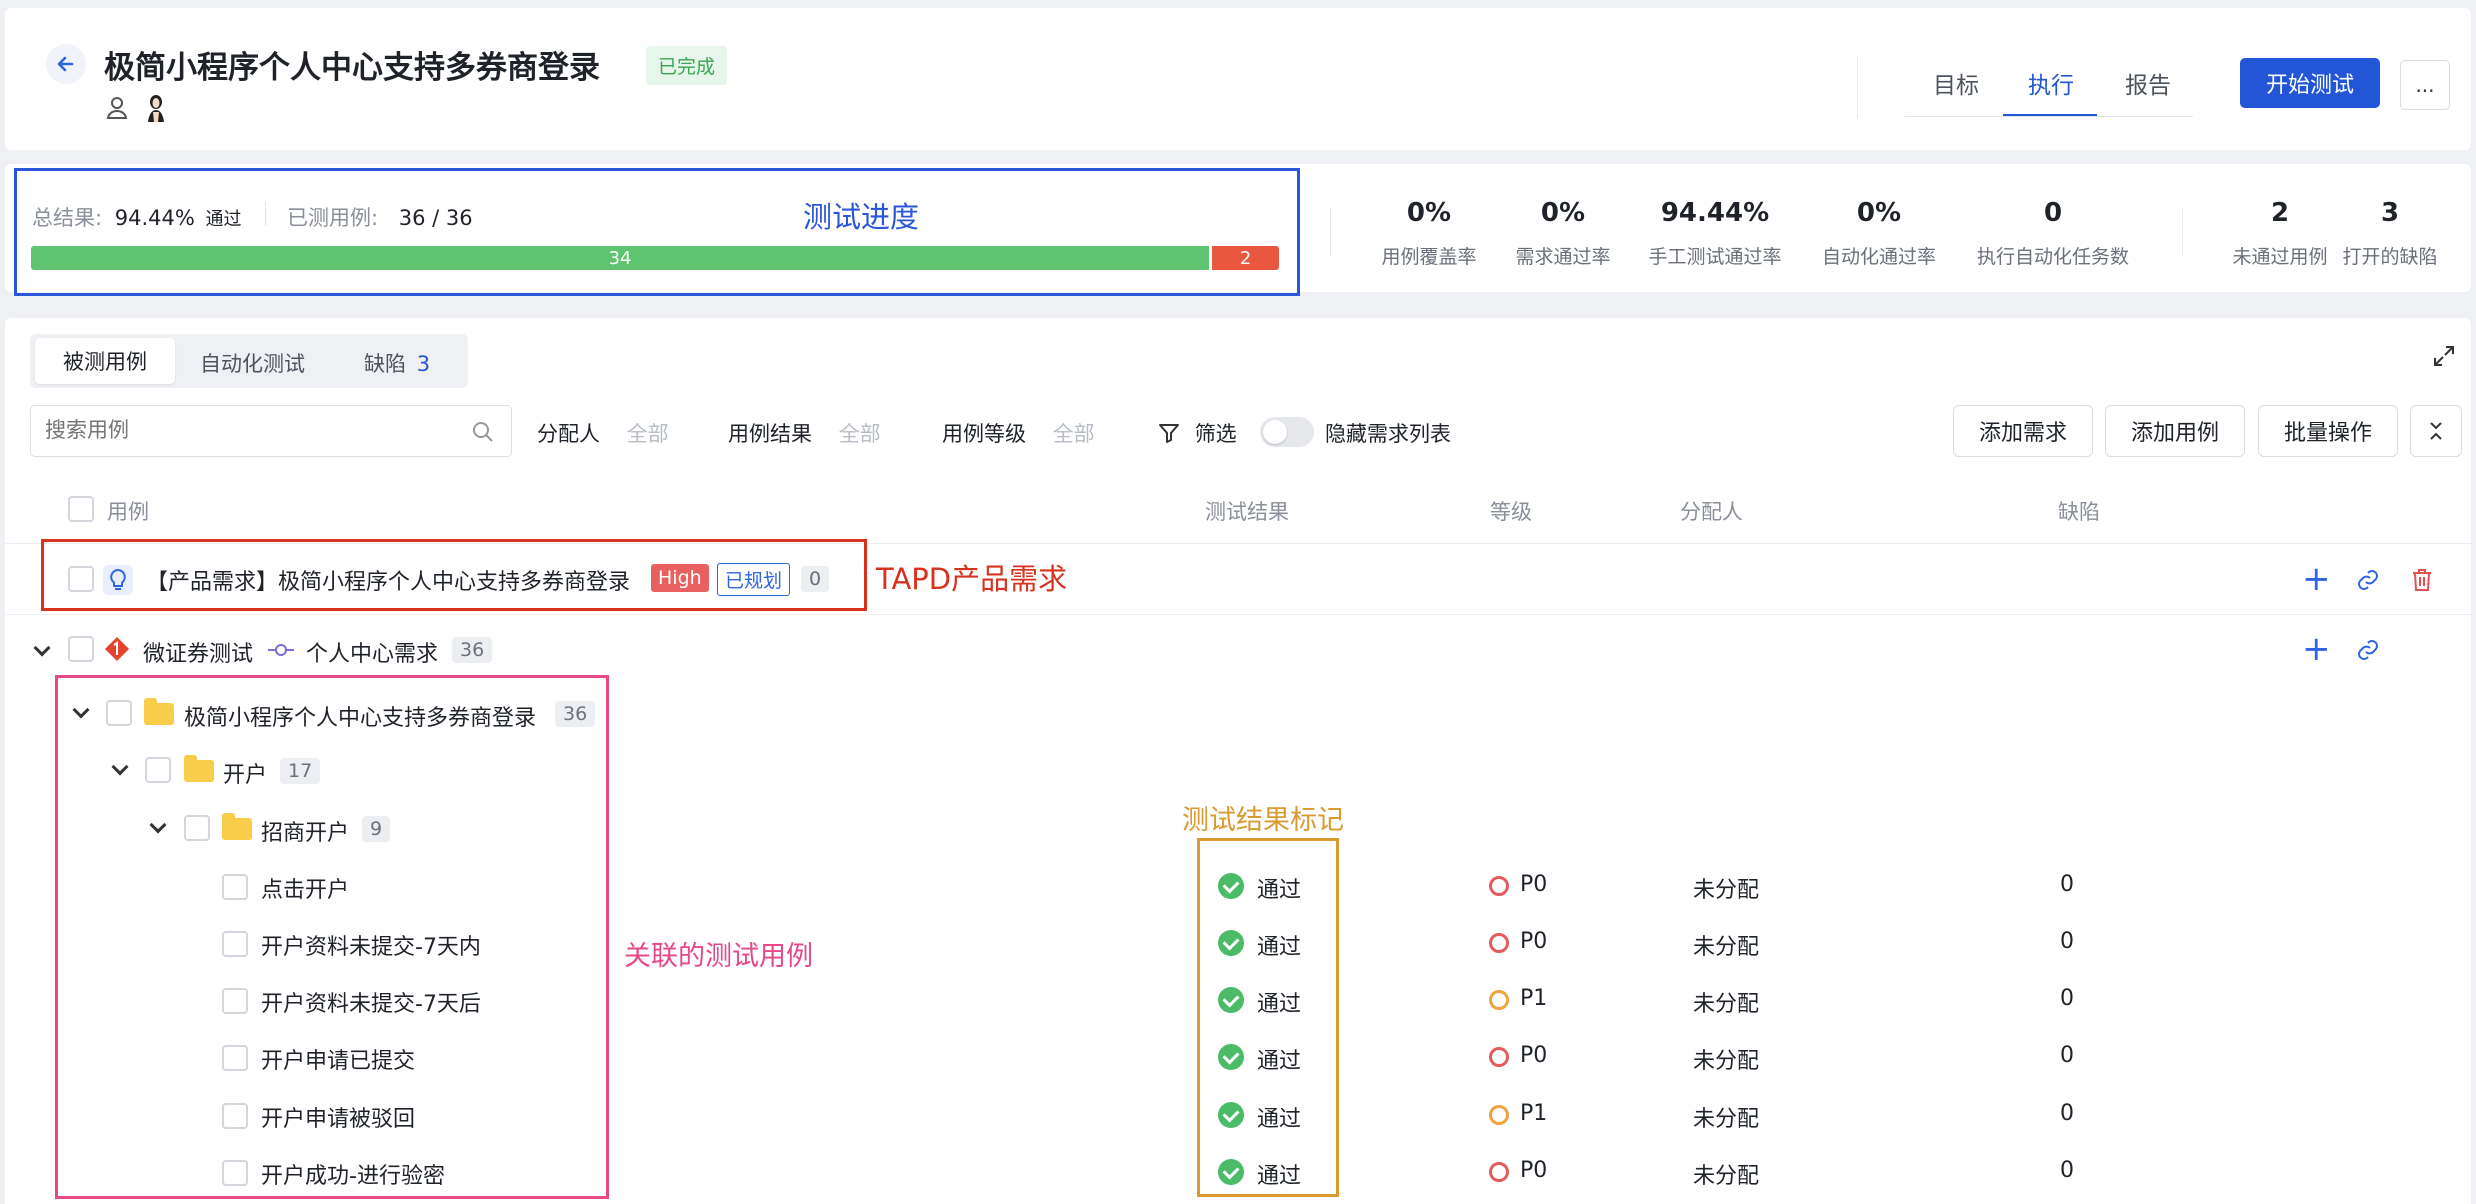  I want to click on requirement-status-badge: 已规划, so click(754, 579).